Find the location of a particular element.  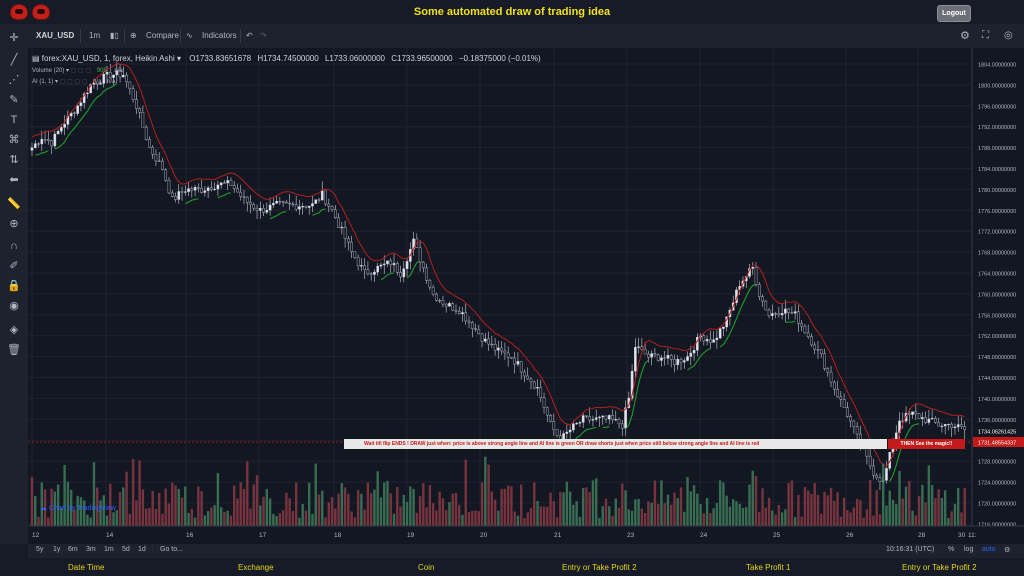

text-tool-icon: T is located at coordinates (14, 120).